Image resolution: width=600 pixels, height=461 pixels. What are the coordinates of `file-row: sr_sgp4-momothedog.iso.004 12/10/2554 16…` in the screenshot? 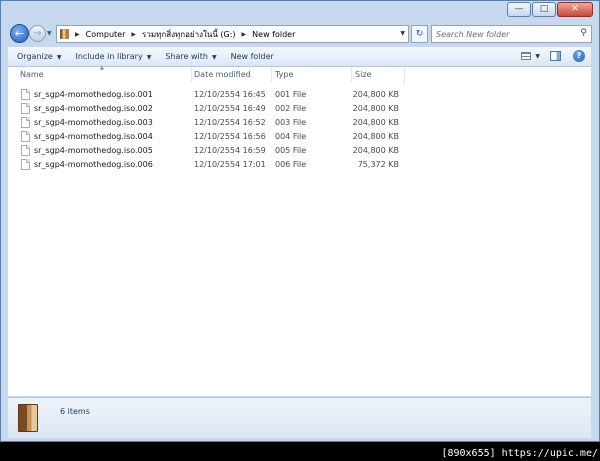 It's located at (208, 137).